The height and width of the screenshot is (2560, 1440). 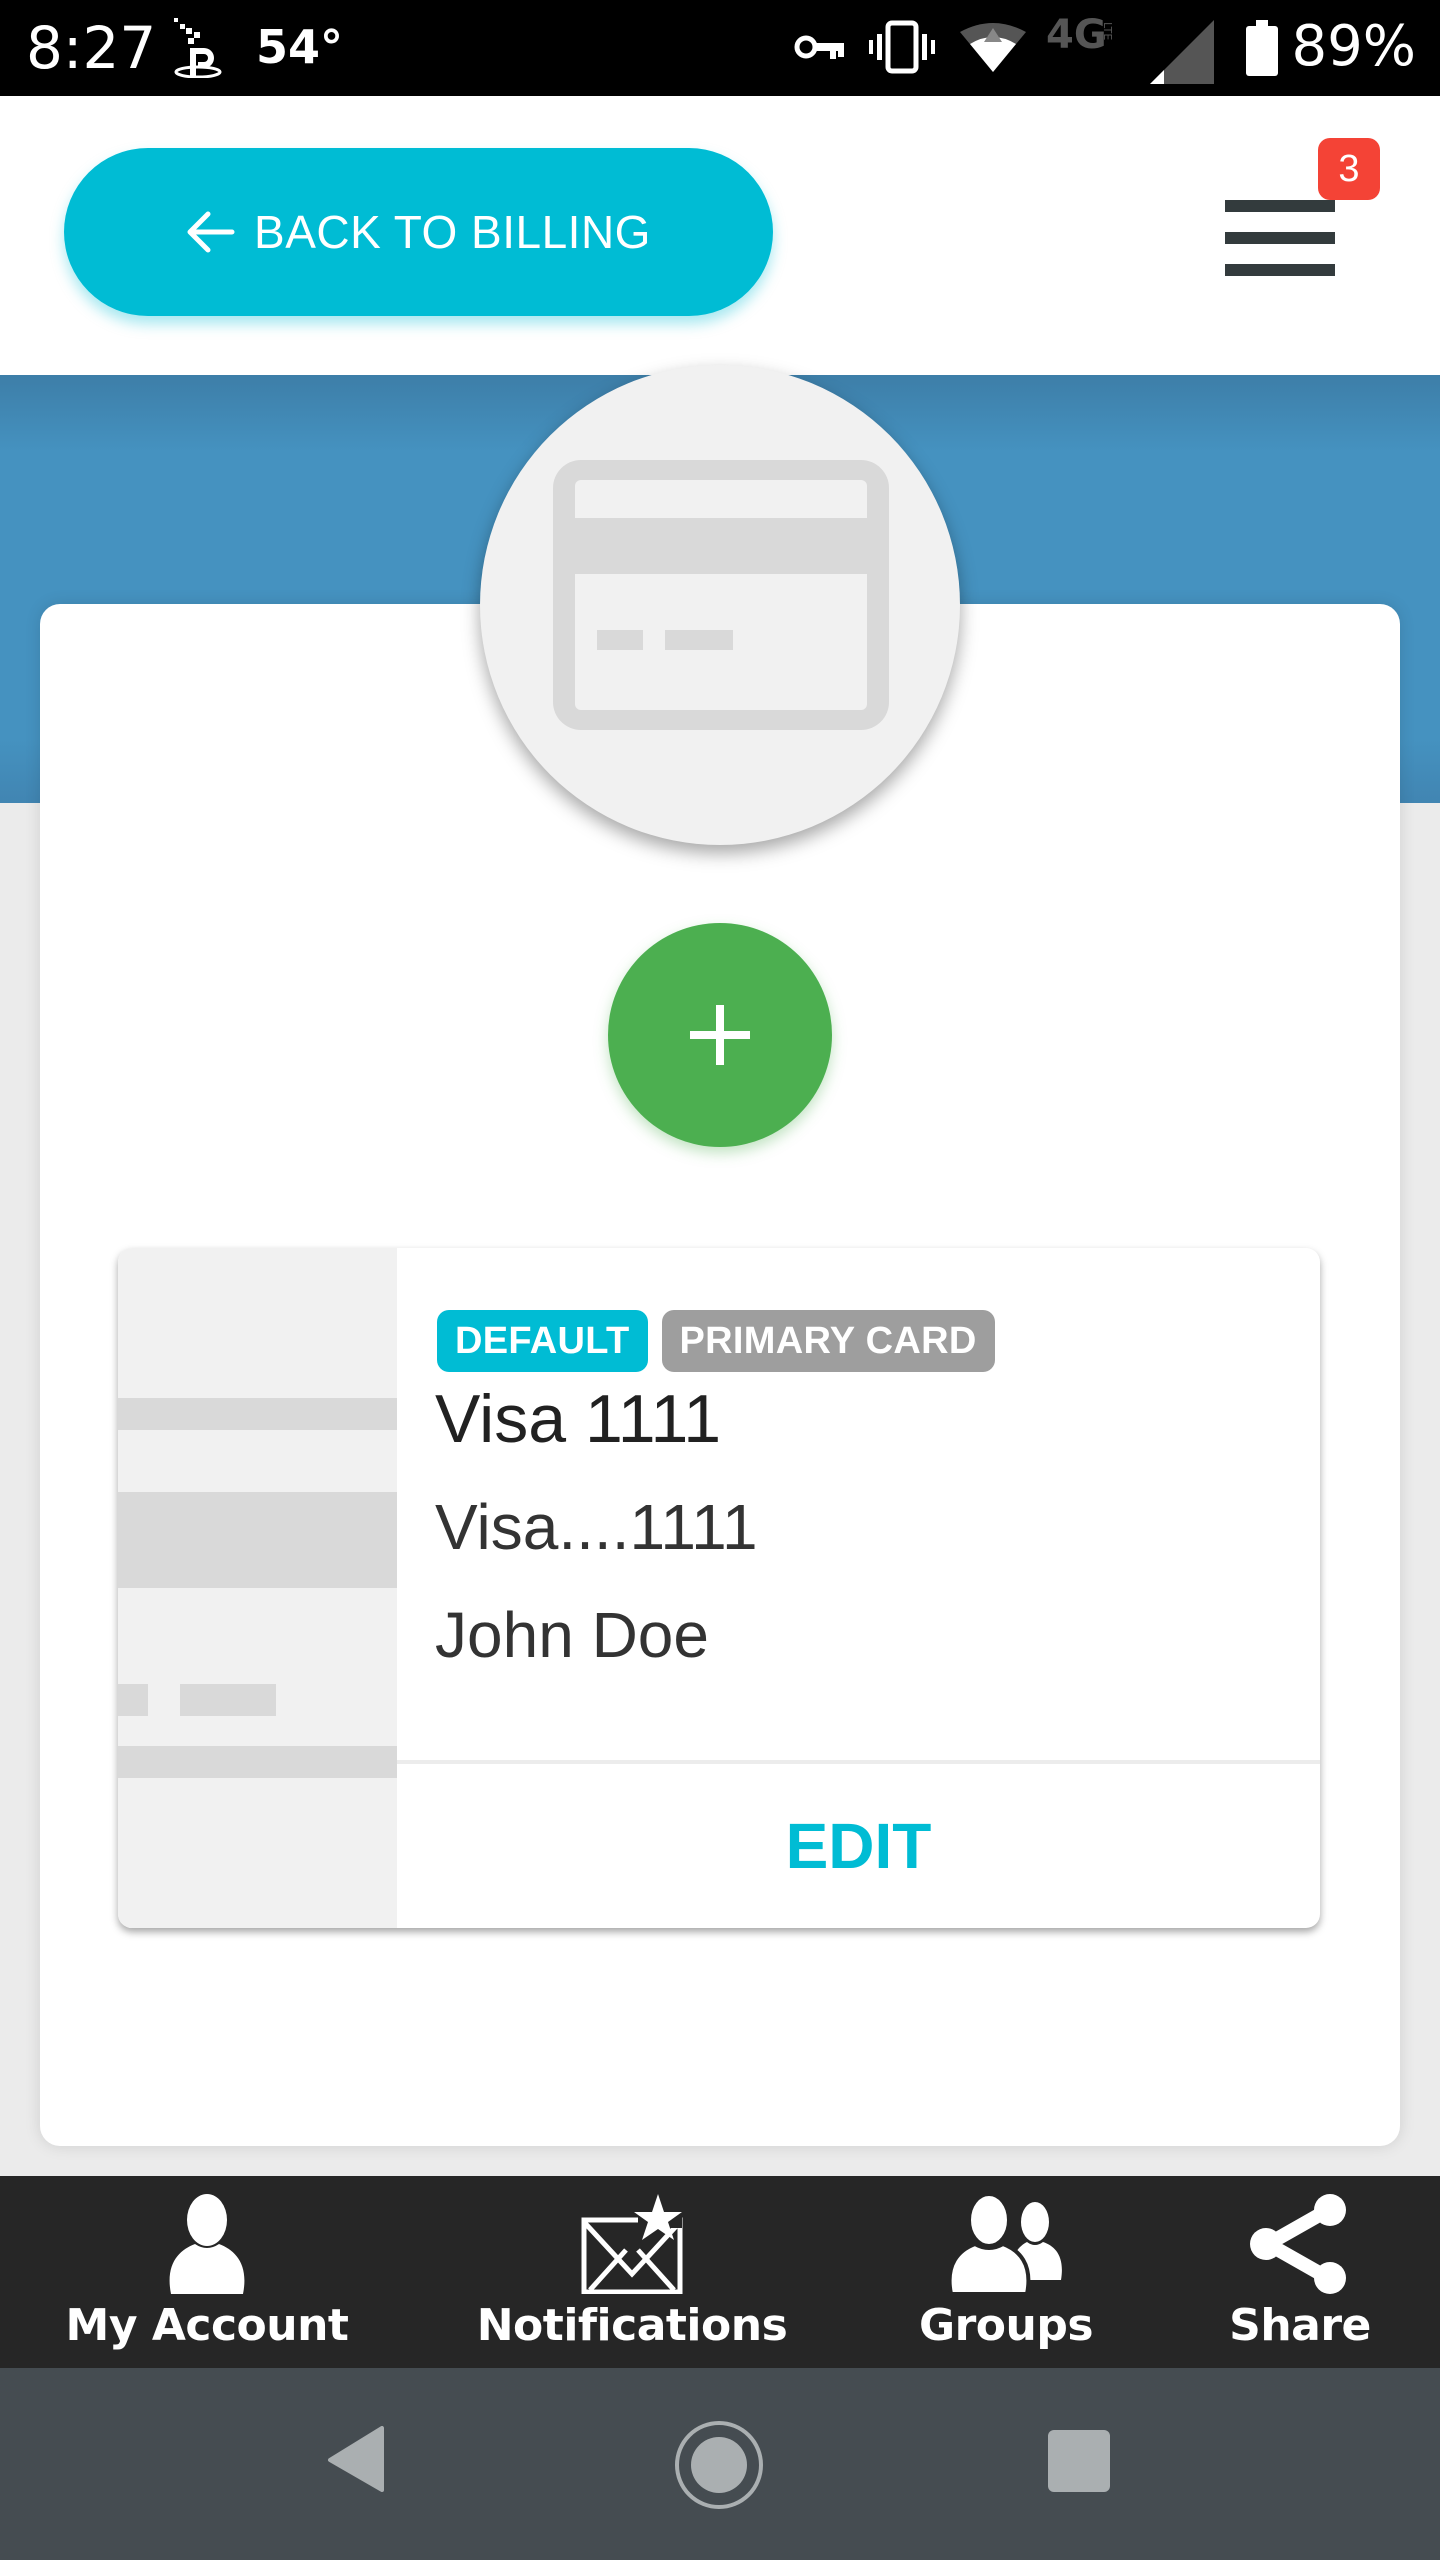 I want to click on vibrate-icon, so click(x=902, y=47).